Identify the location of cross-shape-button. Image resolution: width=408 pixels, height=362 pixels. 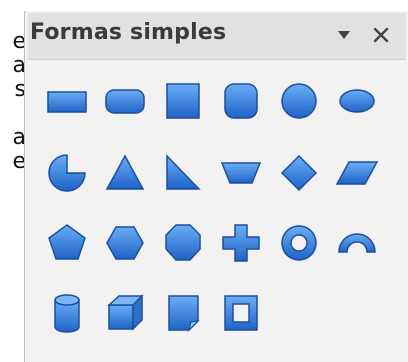
(241, 243).